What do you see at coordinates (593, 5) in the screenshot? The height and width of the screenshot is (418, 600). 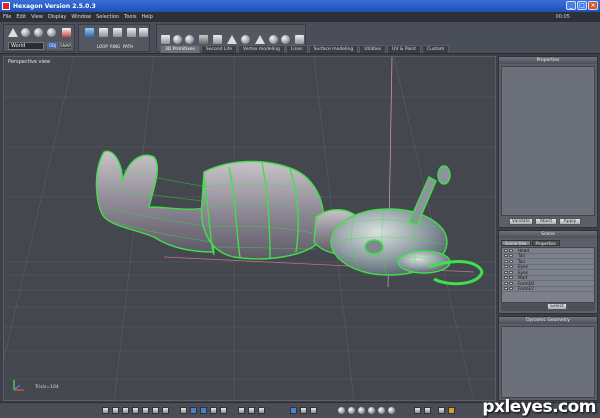 I see `close-button: ×` at bounding box center [593, 5].